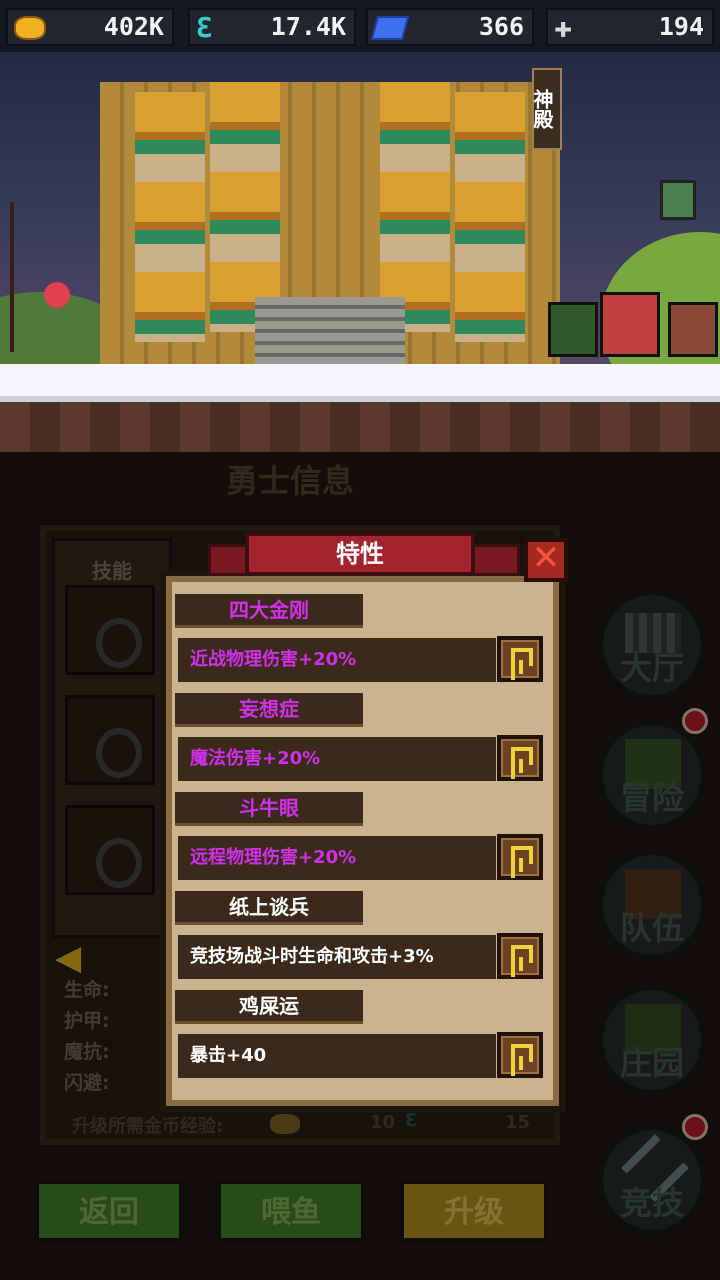  What do you see at coordinates (337, 1056) in the screenshot?
I see `trait-description: 暴击+40` at bounding box center [337, 1056].